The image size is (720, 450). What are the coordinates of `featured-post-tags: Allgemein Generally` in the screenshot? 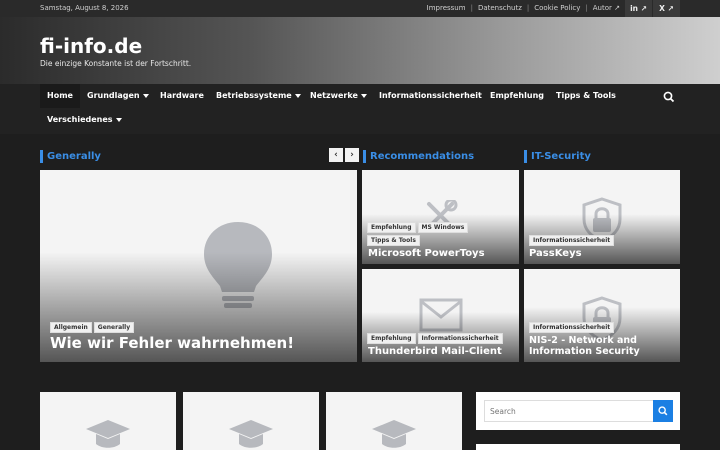 It's located at (92, 327).